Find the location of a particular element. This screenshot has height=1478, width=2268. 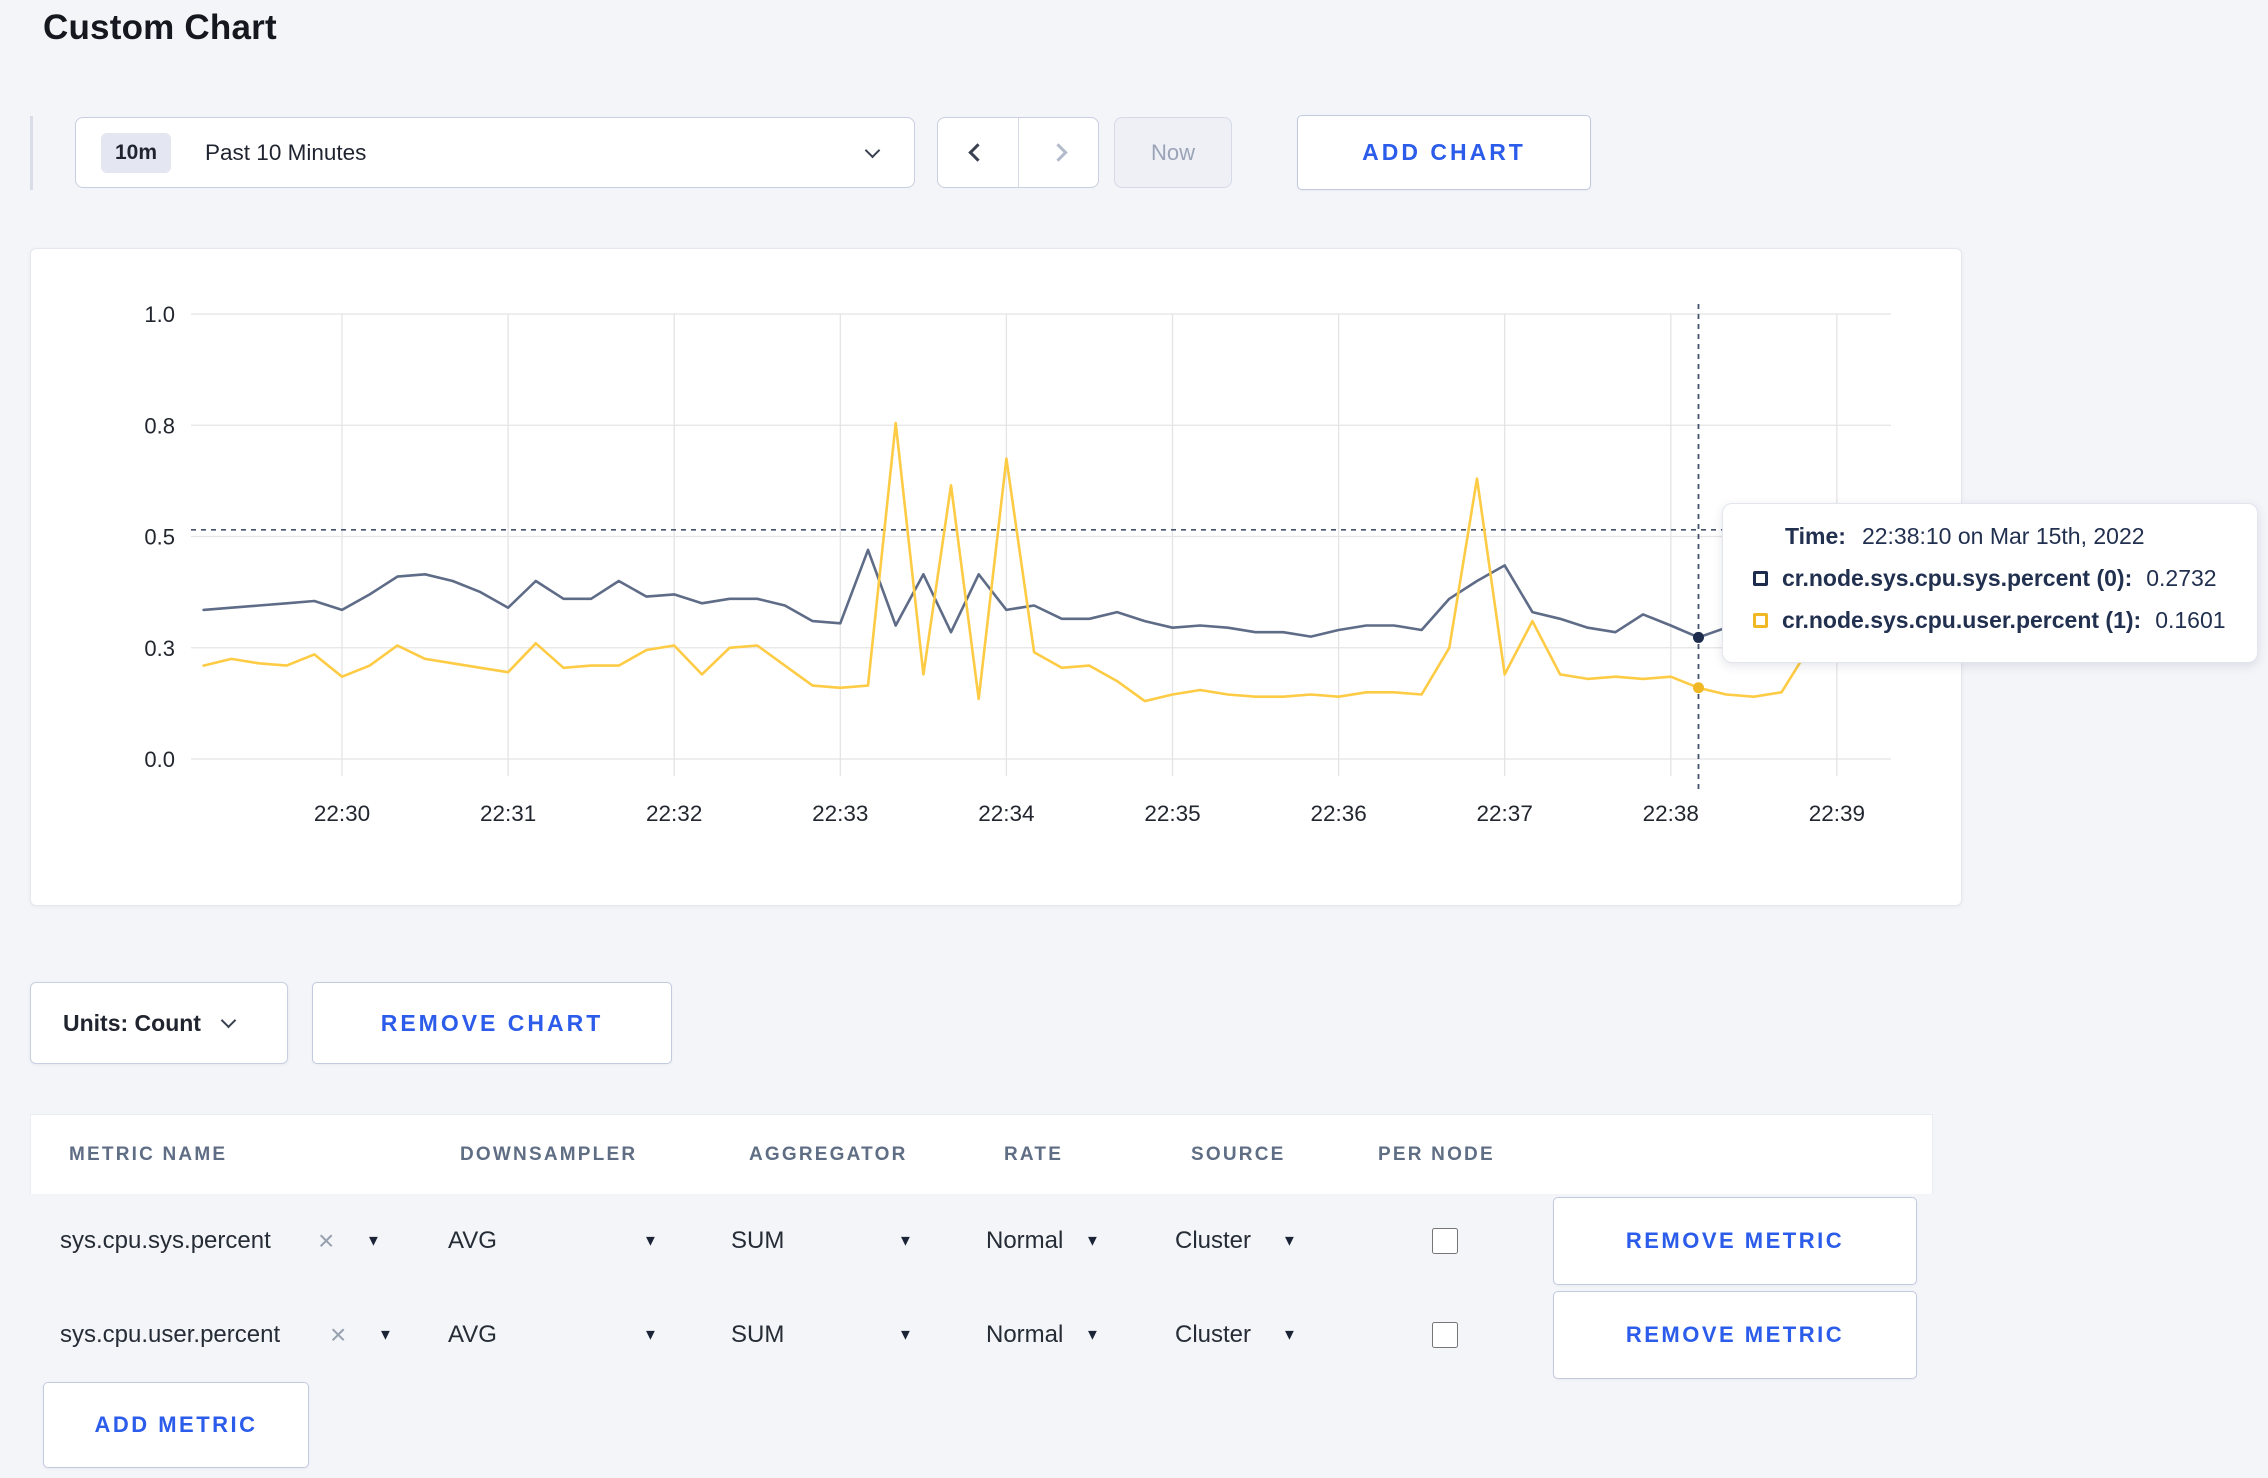

tooltip-series-row: cr.node.sys.cpu.sys.percent (0): 0.2732 is located at coordinates (1995, 578).